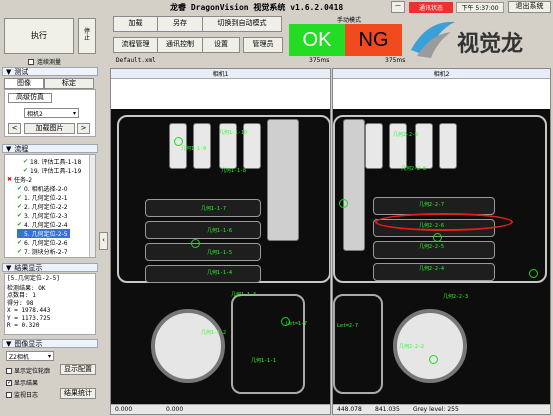 This screenshot has height=416, width=553. I want to click on tree-item: ✔ 2. 几何定位-2-2, so click(42, 206).